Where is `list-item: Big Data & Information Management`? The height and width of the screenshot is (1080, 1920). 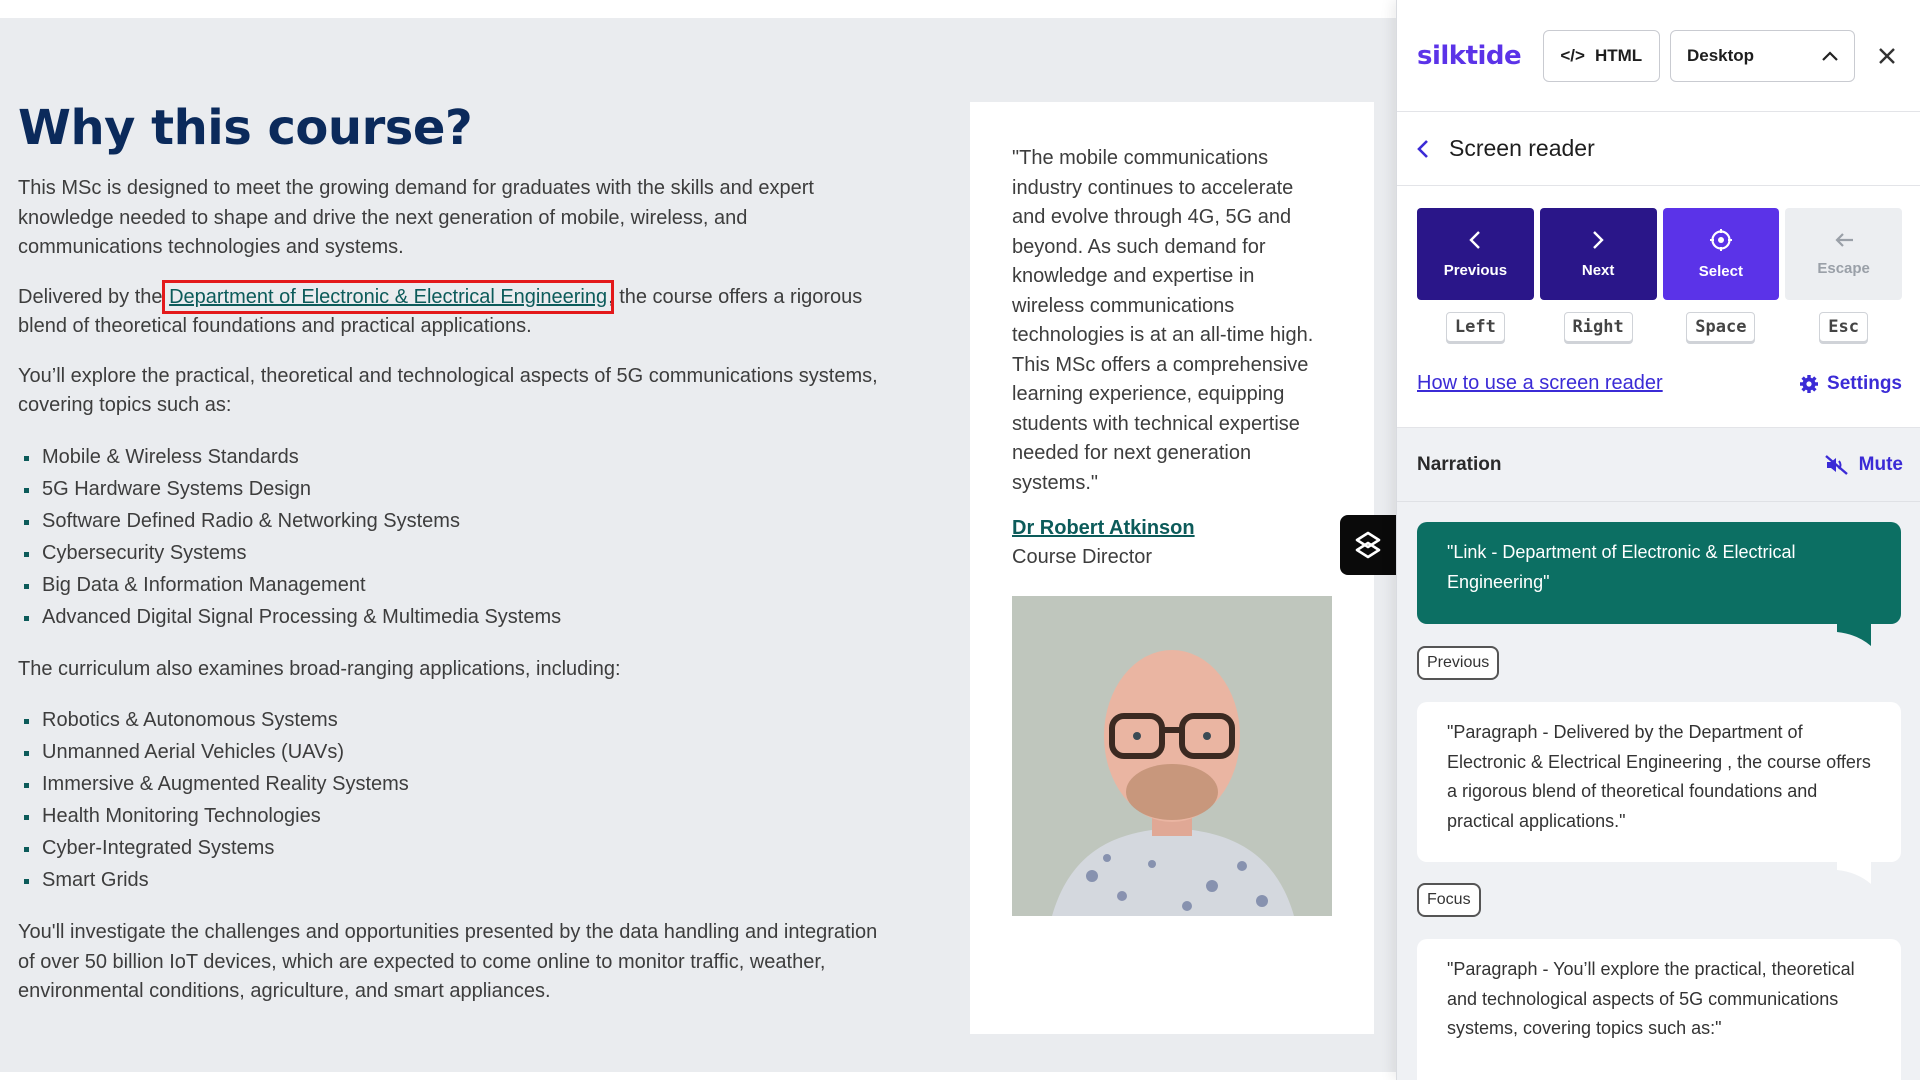 list-item: Big Data & Information Management is located at coordinates (456, 585).